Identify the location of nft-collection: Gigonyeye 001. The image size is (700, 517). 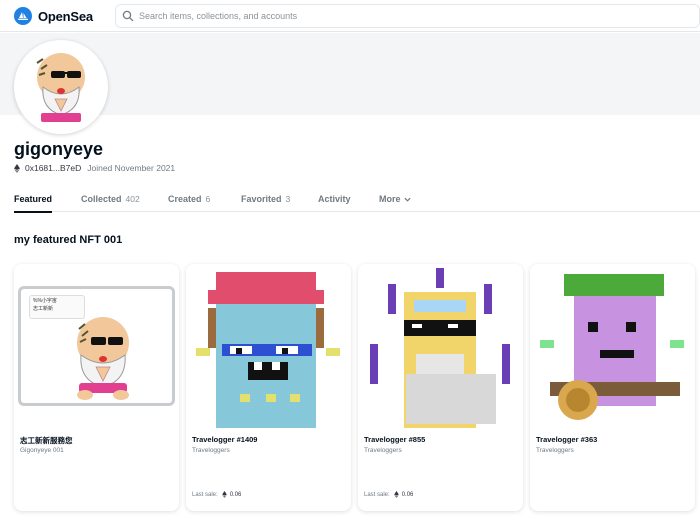
(42, 450).